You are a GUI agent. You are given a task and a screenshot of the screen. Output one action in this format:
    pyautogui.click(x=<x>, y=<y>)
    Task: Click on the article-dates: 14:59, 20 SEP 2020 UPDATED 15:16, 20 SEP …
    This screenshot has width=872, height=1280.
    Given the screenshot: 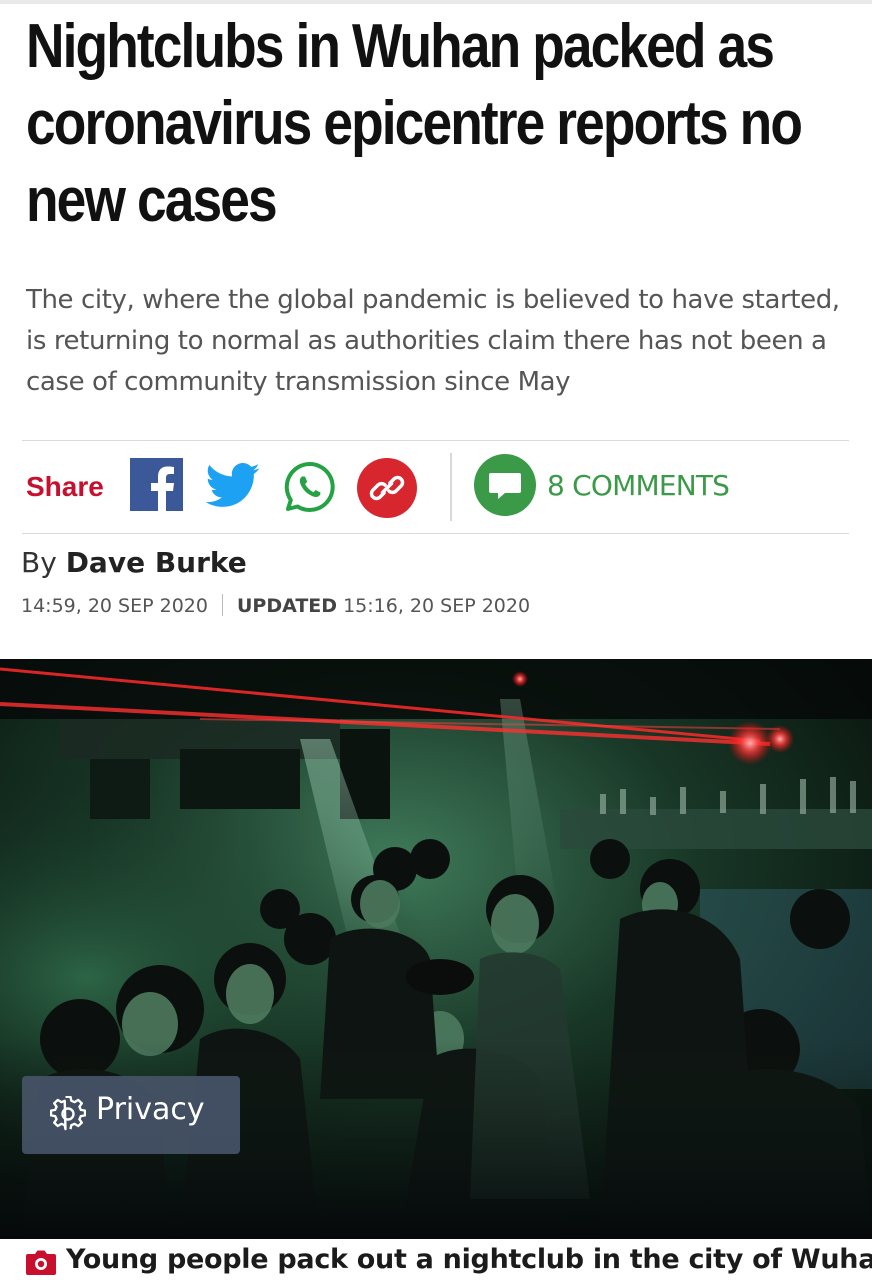 What is the action you would take?
    pyautogui.click(x=275, y=605)
    